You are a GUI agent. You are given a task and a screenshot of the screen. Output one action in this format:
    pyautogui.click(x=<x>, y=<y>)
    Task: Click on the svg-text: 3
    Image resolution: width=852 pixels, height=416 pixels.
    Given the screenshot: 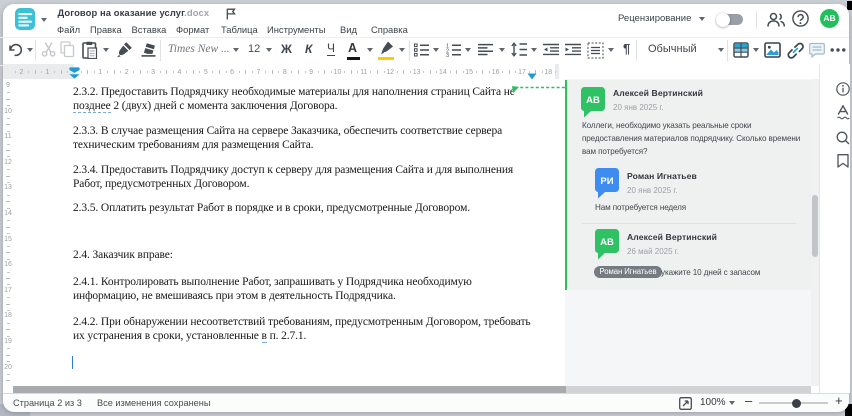 What is the action you would take?
    pyautogui.click(x=447, y=55)
    